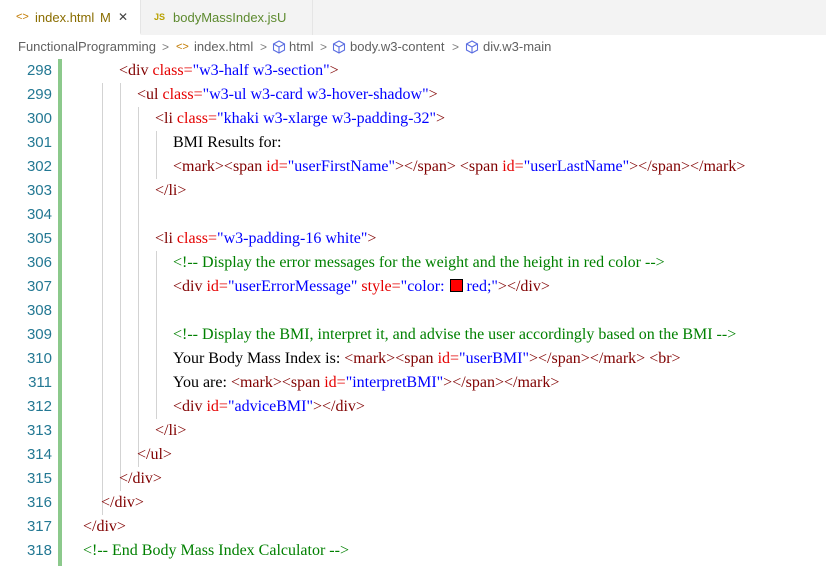 This screenshot has width=826, height=566. I want to click on code-line: <!-- End Body Mass Index Calculator -->, so click(216, 551).